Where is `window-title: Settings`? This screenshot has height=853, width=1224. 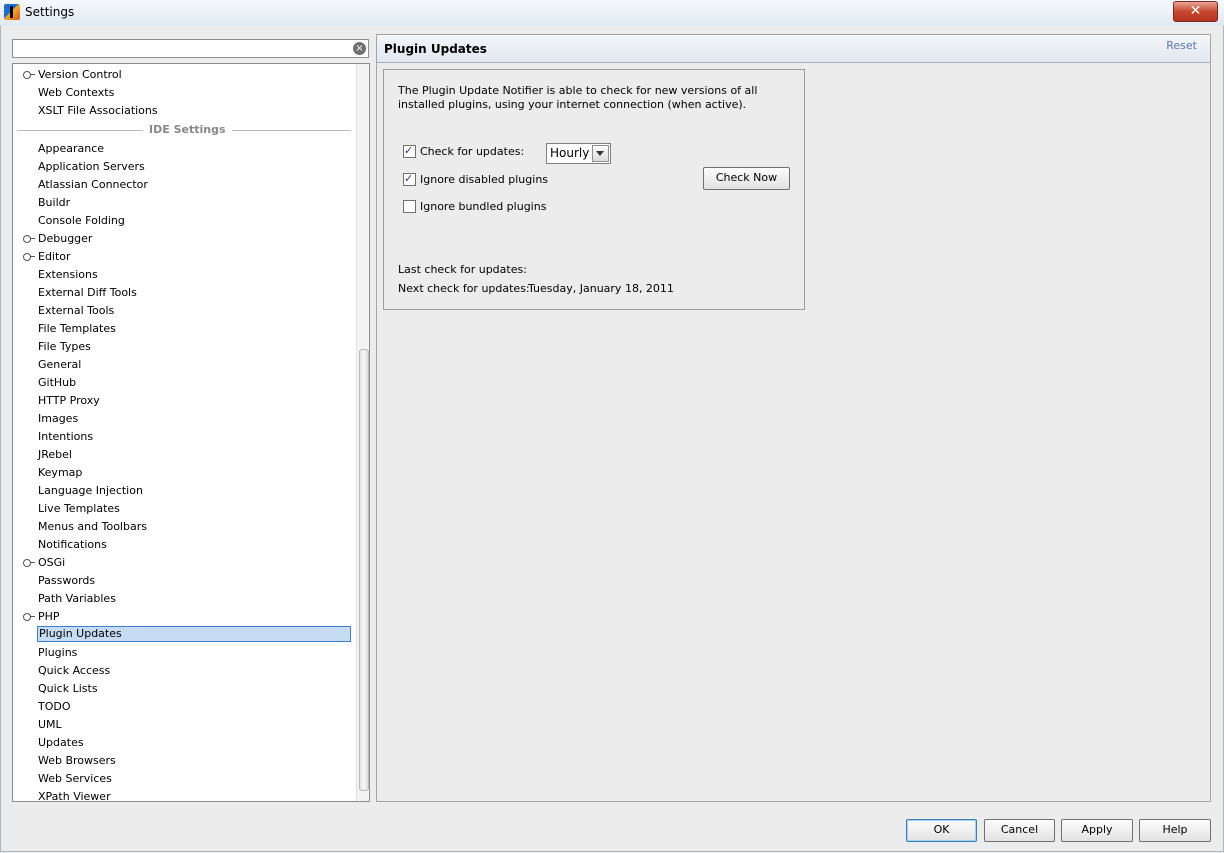
window-title: Settings is located at coordinates (50, 12).